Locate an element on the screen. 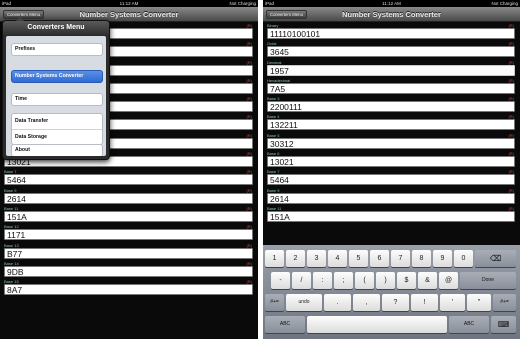  value-field: 1171 is located at coordinates (128, 235).